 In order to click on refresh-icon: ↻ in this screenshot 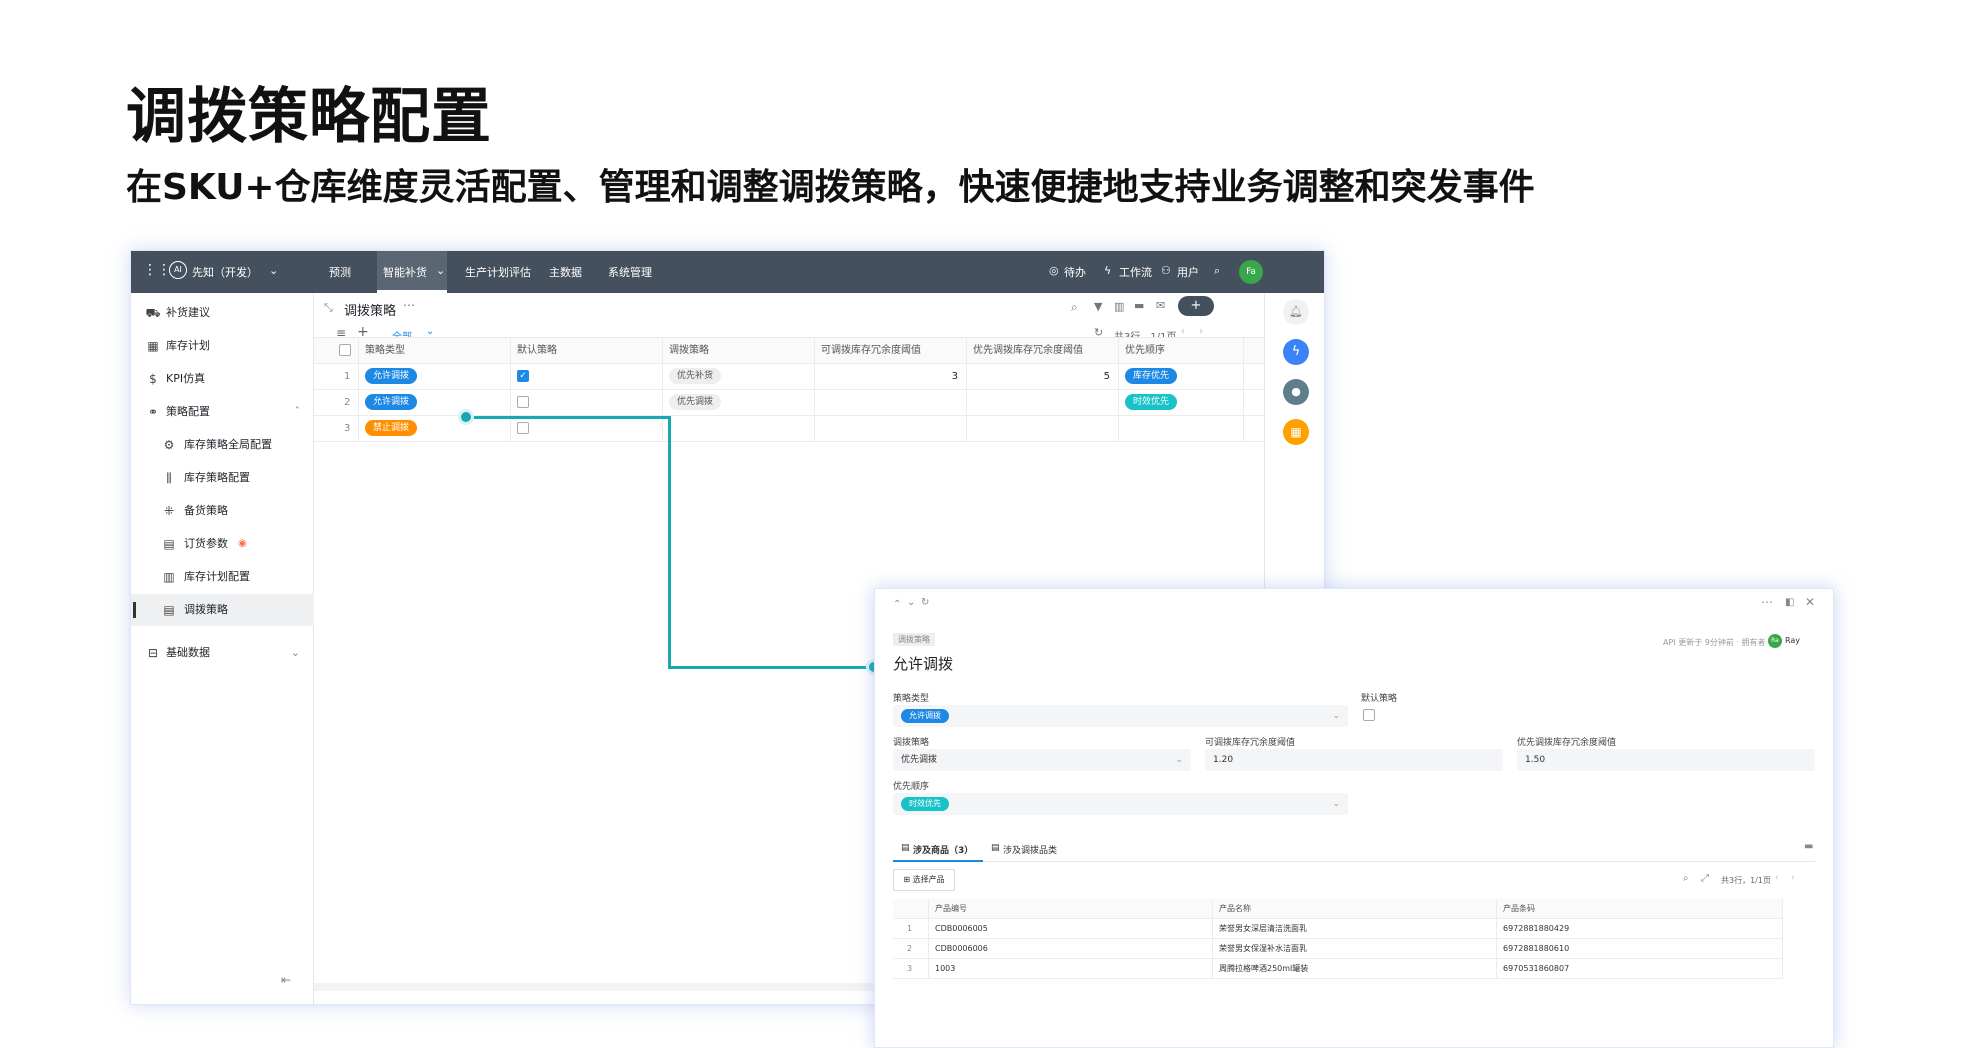, I will do `click(925, 602)`.